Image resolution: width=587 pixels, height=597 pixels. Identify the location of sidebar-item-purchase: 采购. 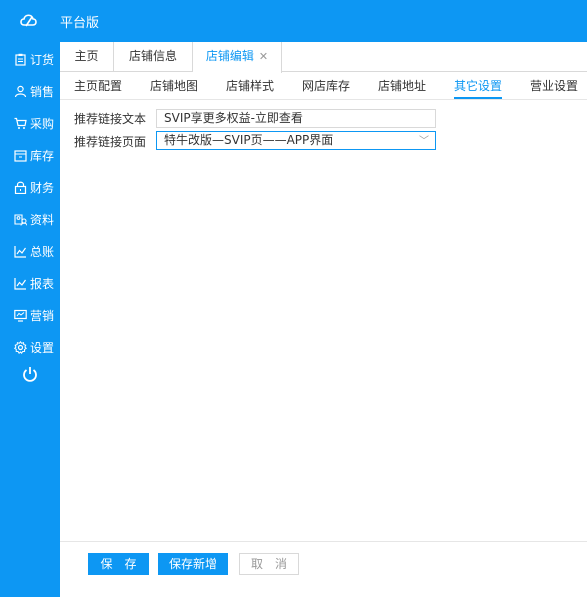
(30, 123).